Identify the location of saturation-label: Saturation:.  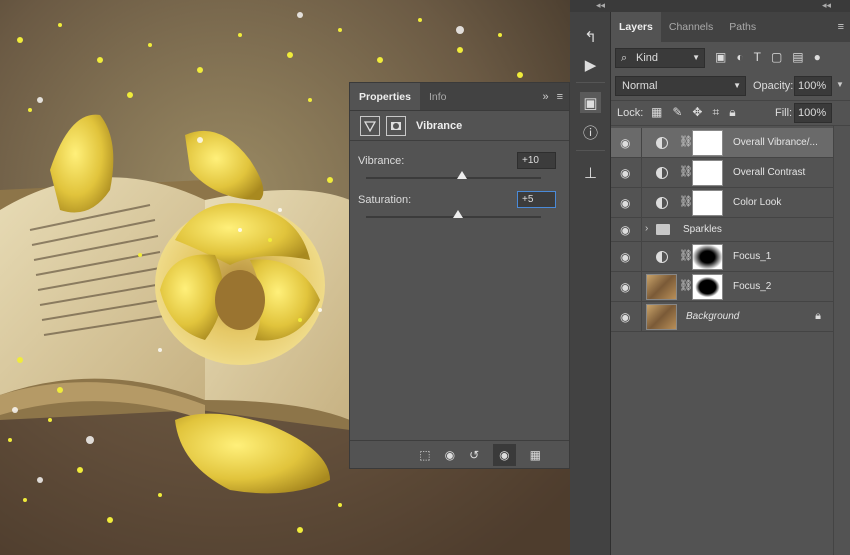
(385, 200).